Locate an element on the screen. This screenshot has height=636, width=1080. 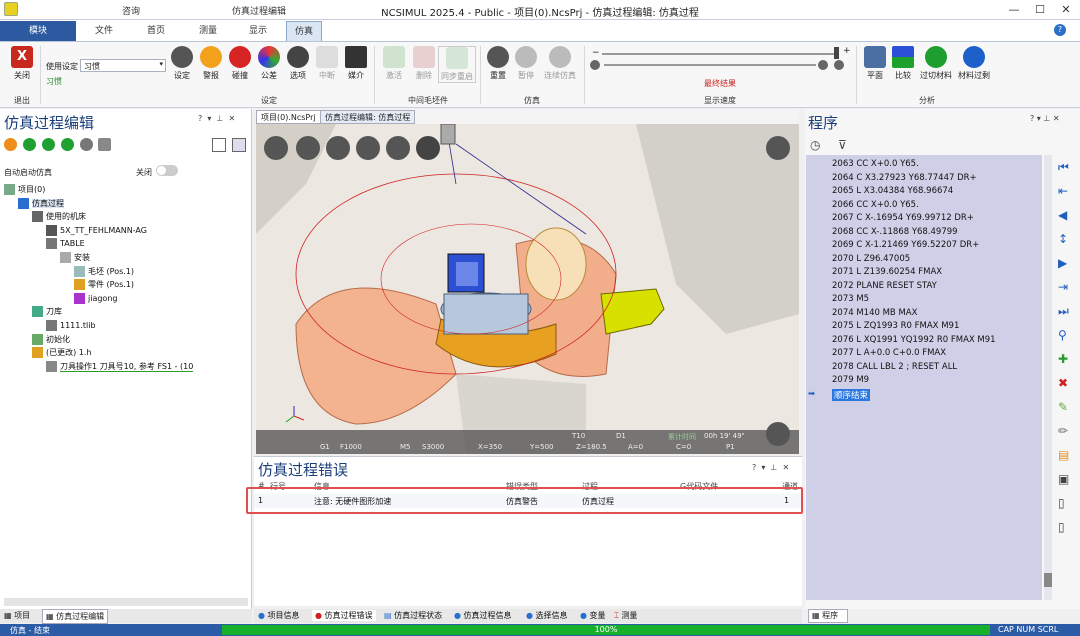
copy-doc-icon: ▯ is located at coordinates (1066, 528).